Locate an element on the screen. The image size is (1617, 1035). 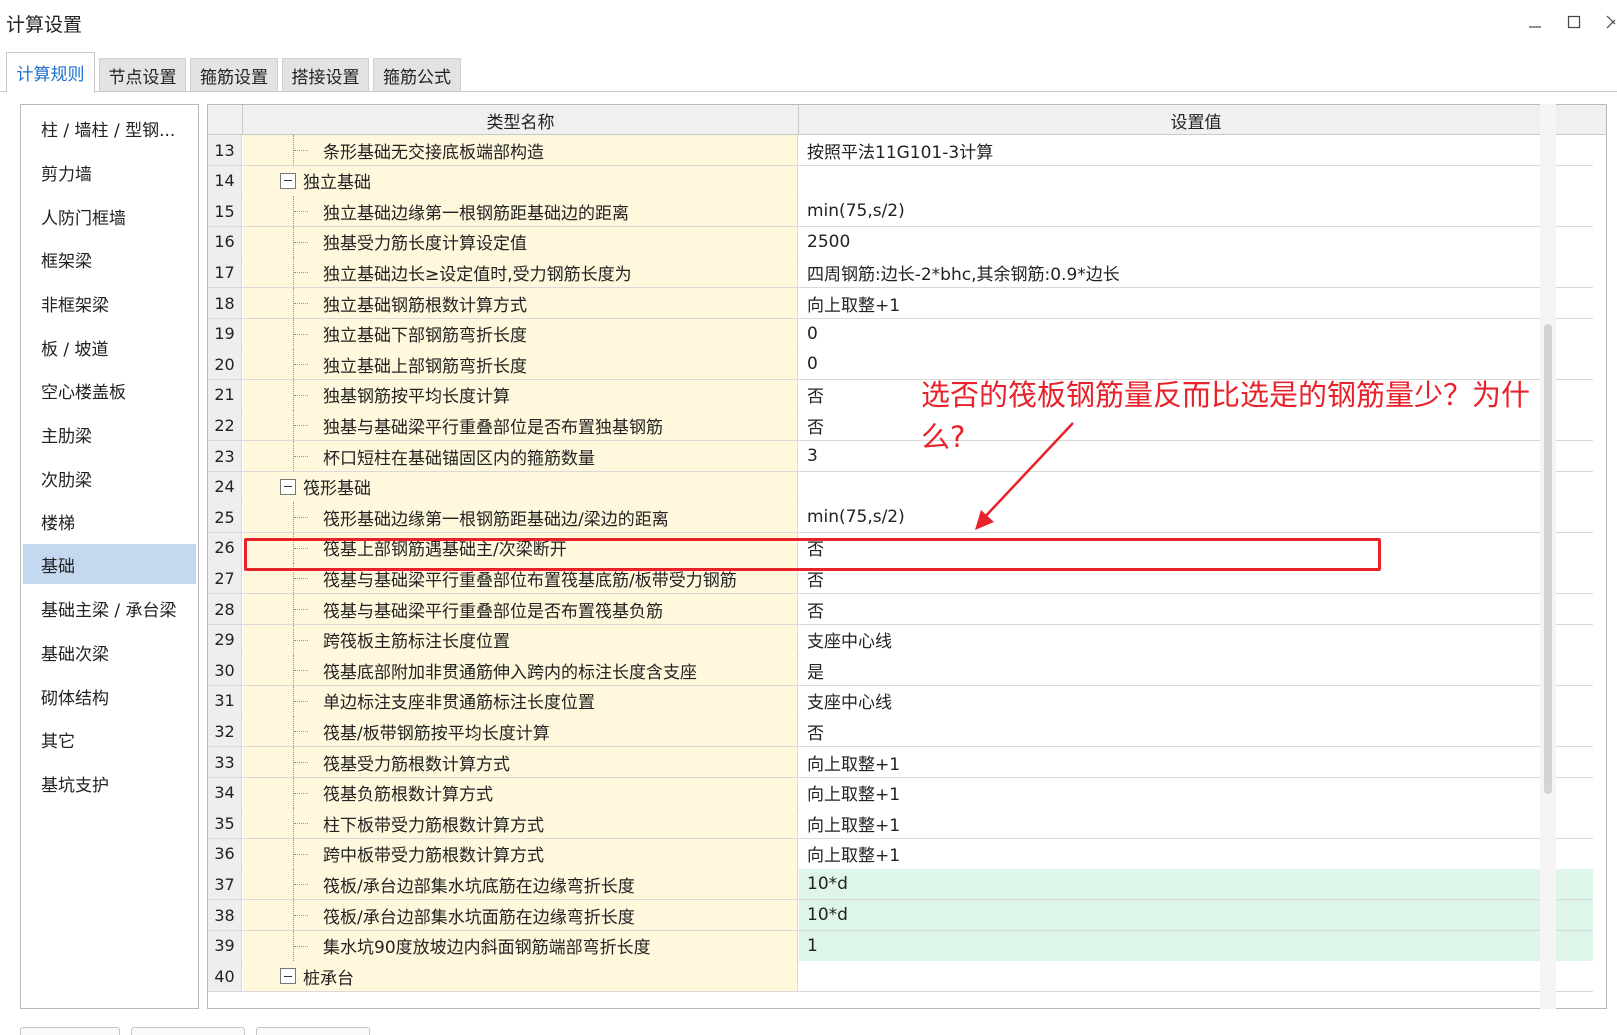
row-number: 14 is located at coordinates (225, 180).